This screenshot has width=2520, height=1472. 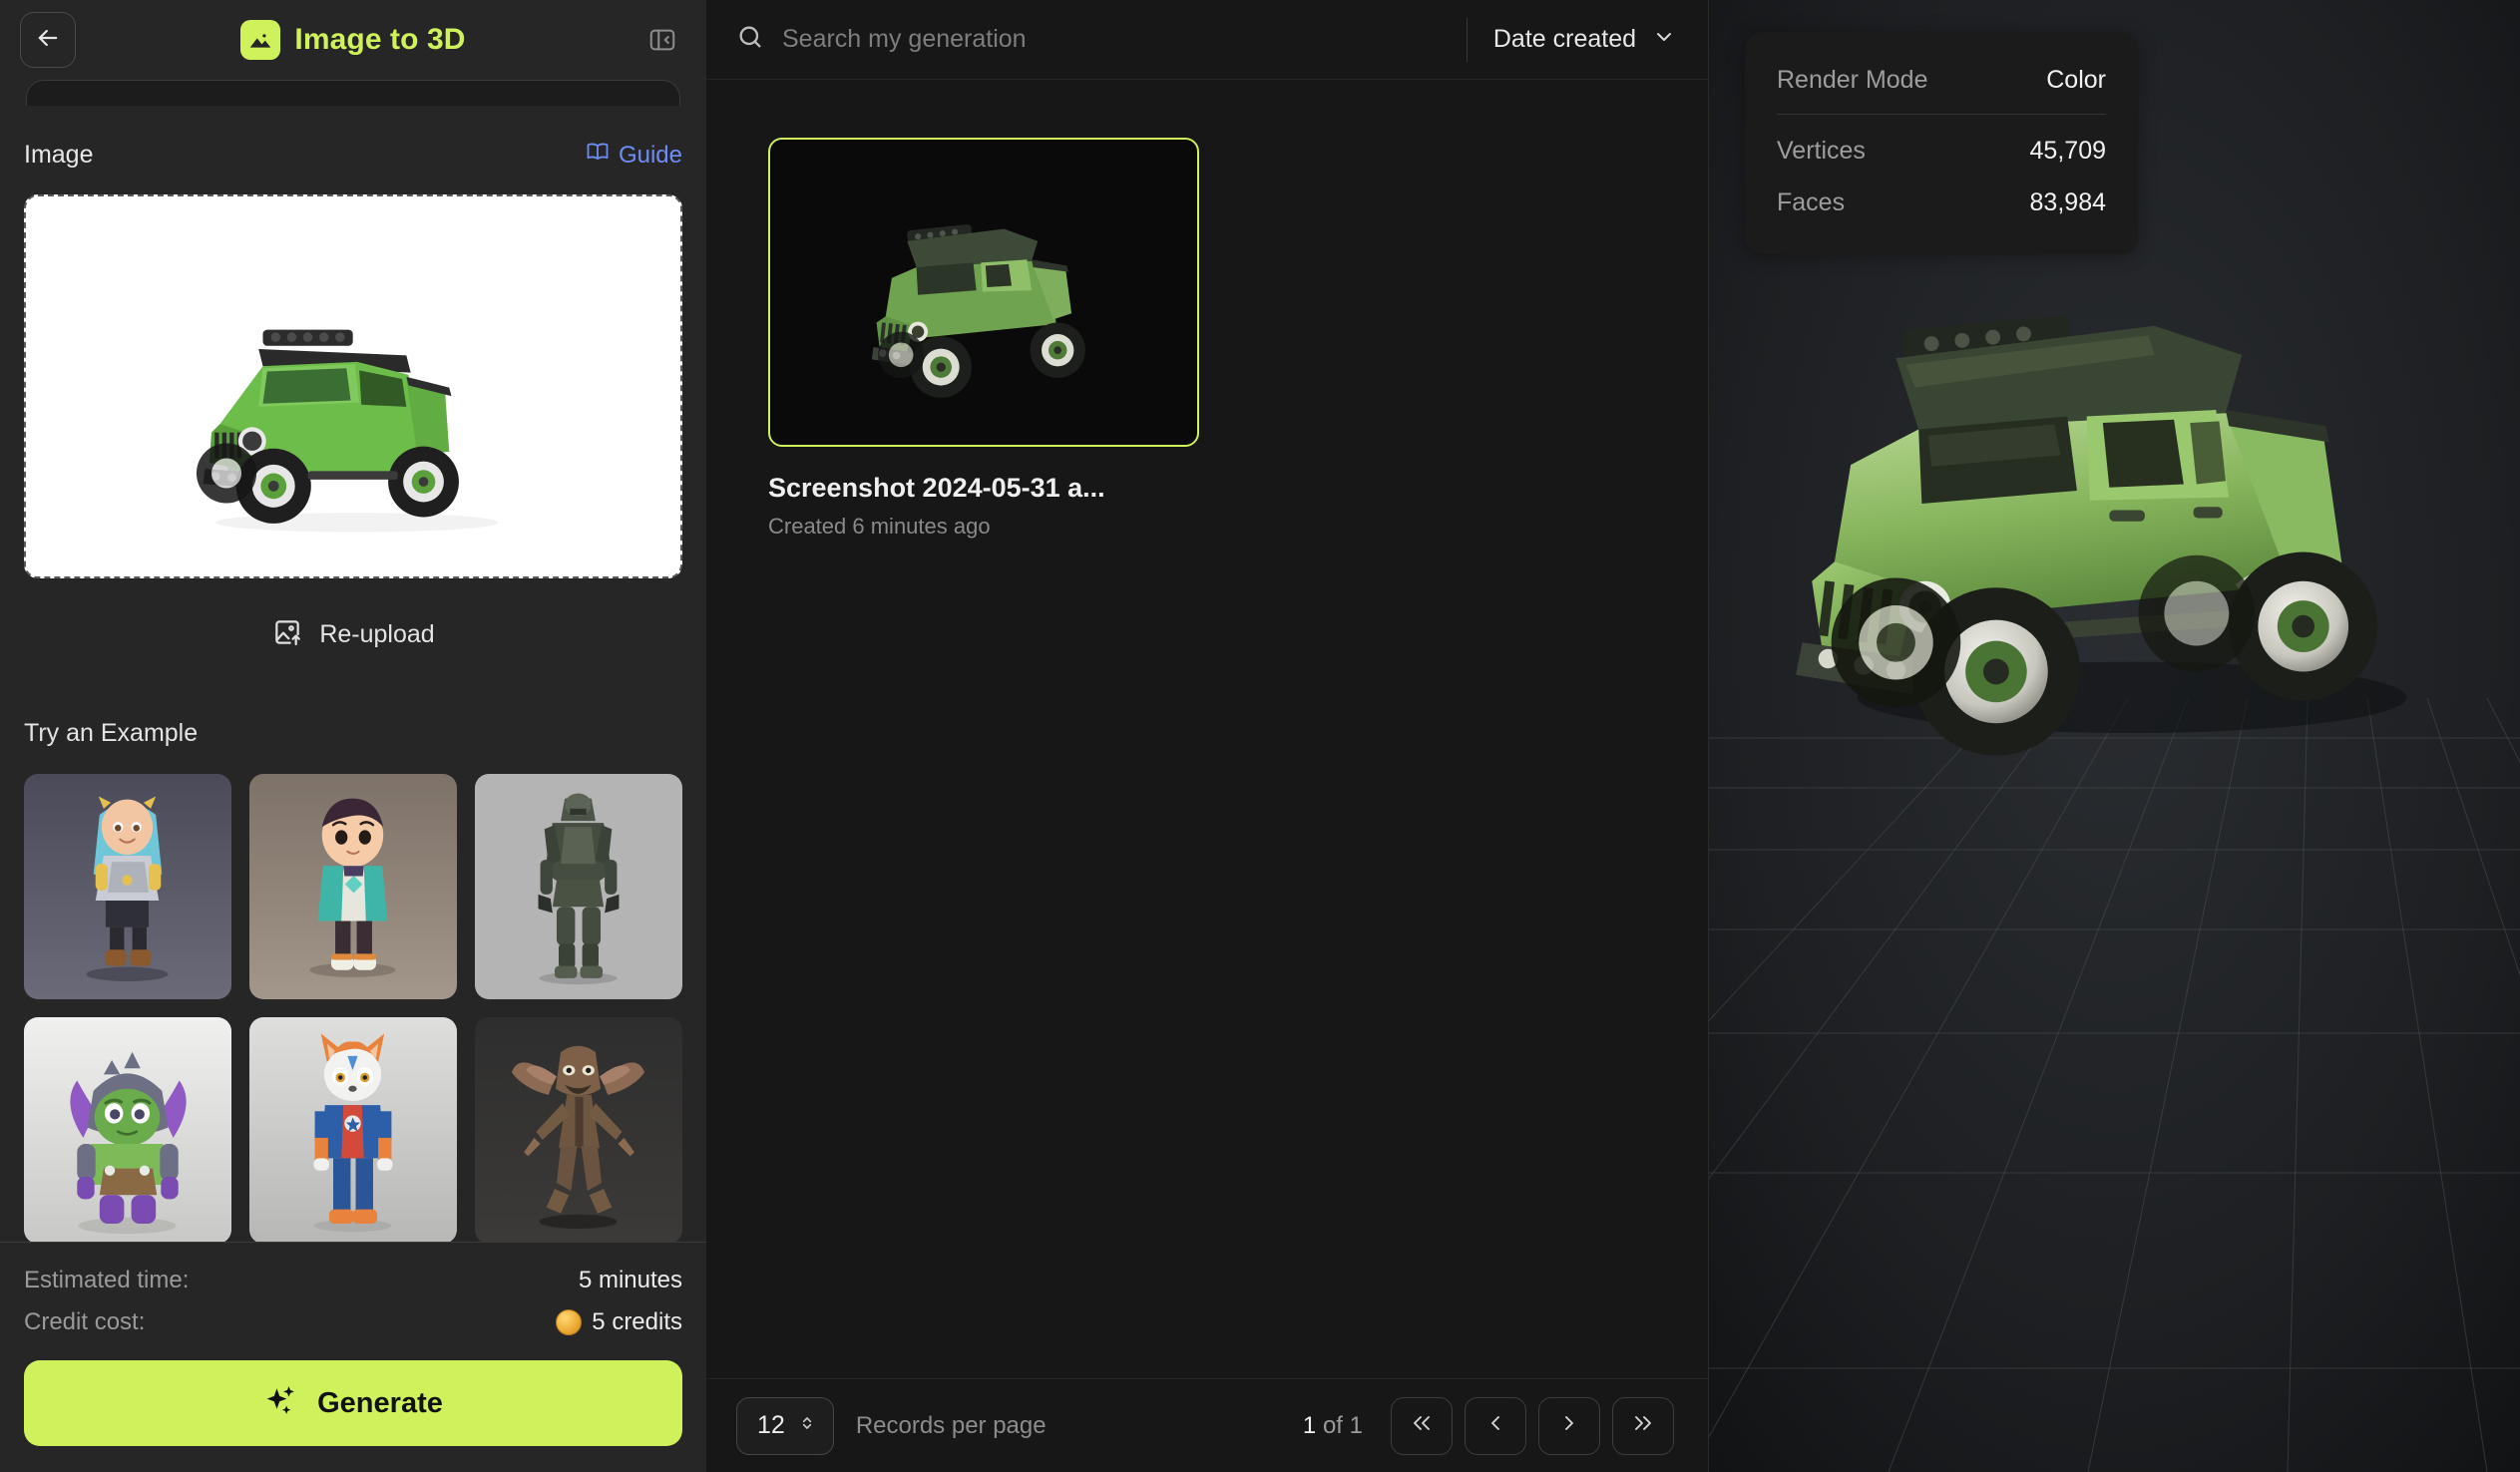 What do you see at coordinates (353, 155) in the screenshot?
I see `image-section-header: Image Guide` at bounding box center [353, 155].